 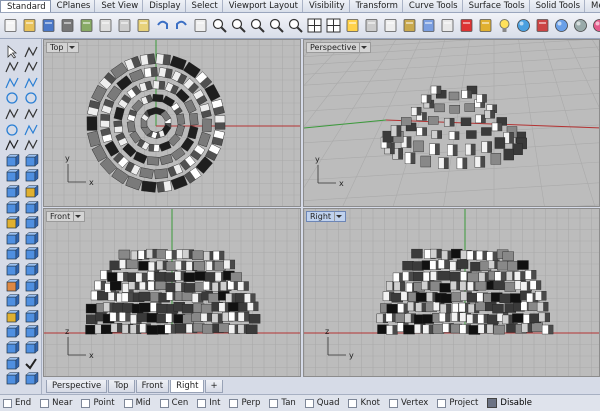 I want to click on tab-set-view: Set View, so click(x=119, y=6).